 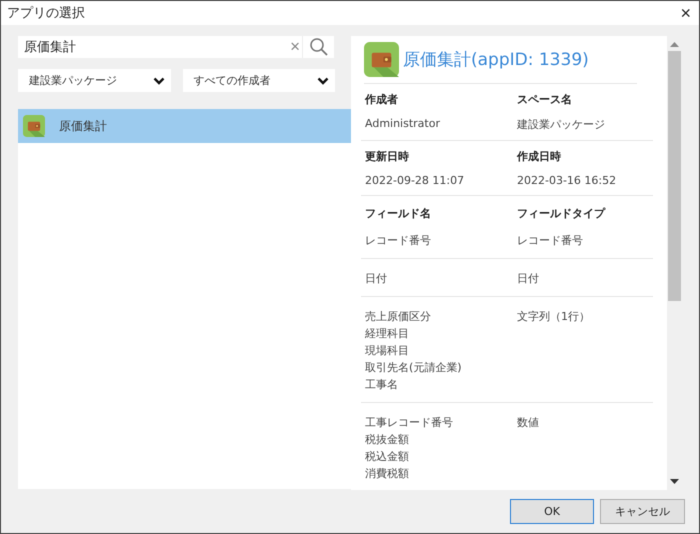 What do you see at coordinates (409, 422) in the screenshot?
I see `field-name: 工事レコード番号` at bounding box center [409, 422].